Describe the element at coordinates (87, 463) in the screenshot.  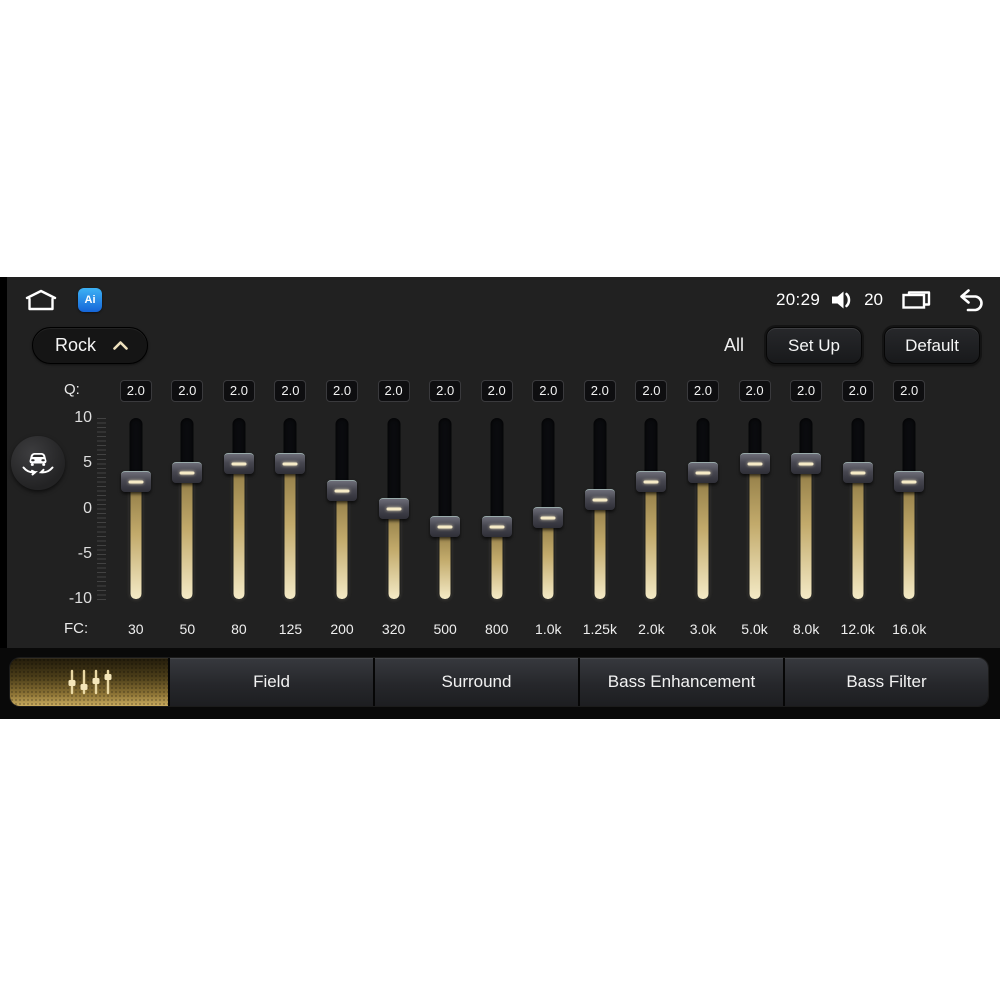
I see `axis-label: 5` at that location.